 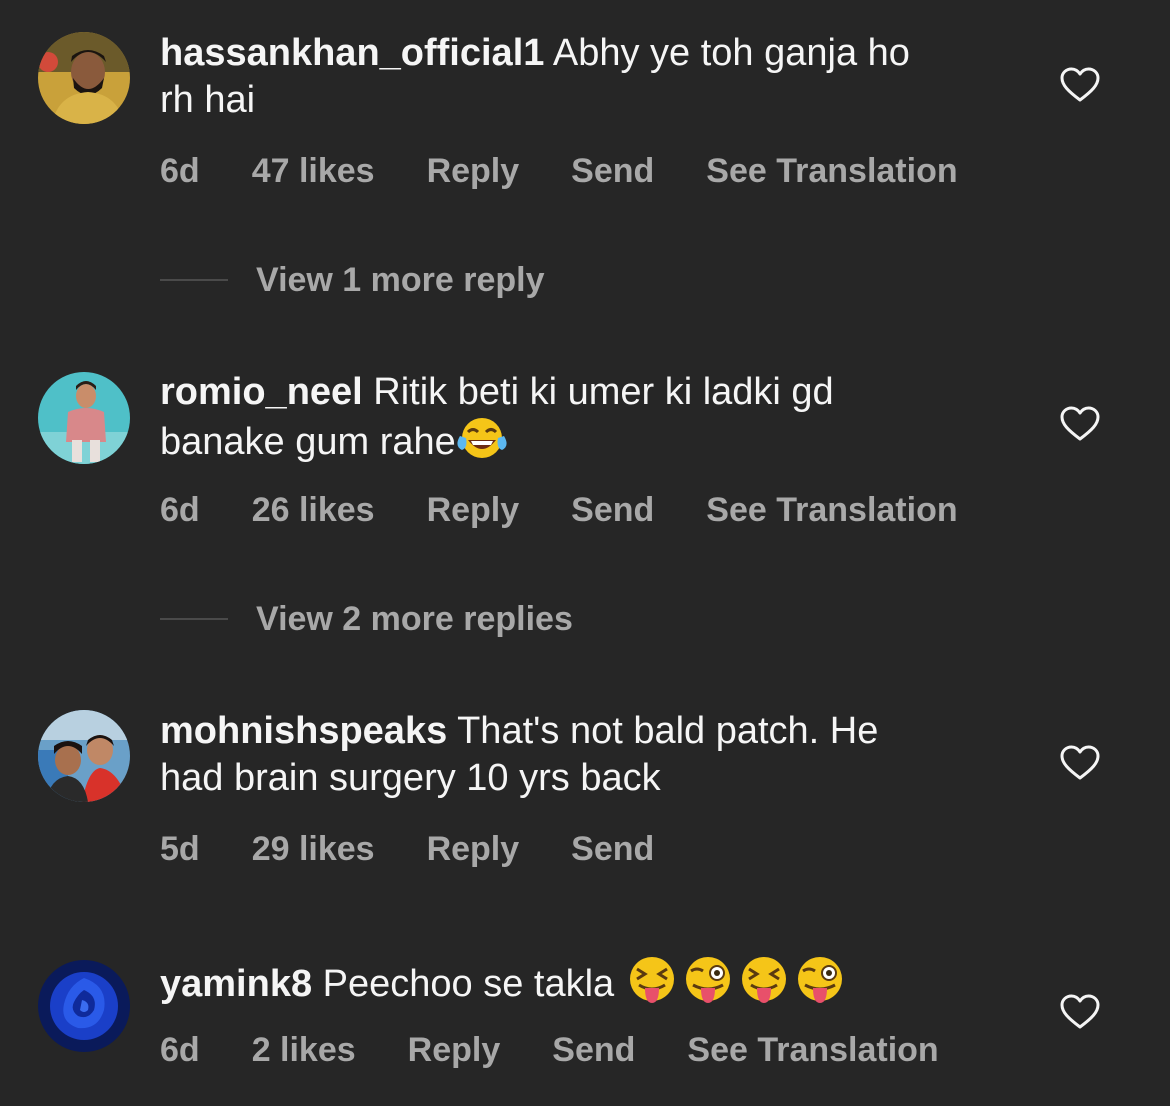 What do you see at coordinates (304, 1050) in the screenshot?
I see `likes-count: 2 likes` at bounding box center [304, 1050].